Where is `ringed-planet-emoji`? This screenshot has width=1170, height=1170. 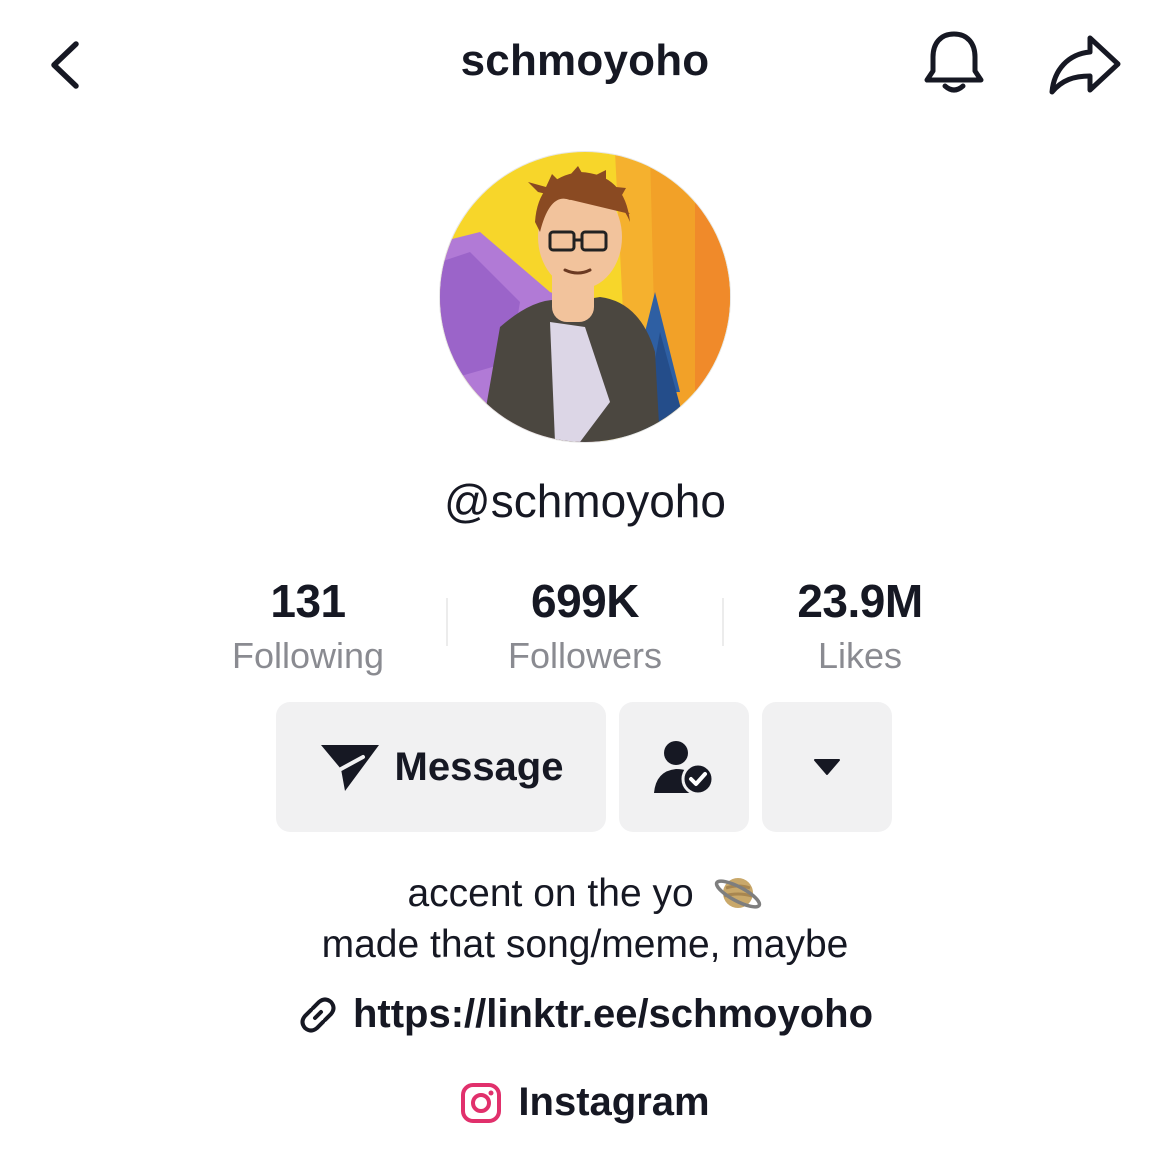 ringed-planet-emoji is located at coordinates (737, 893).